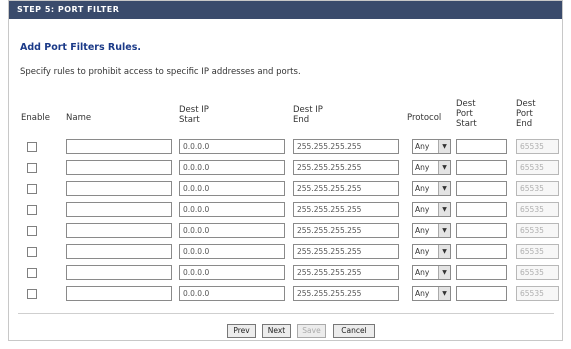 The height and width of the screenshot is (349, 571). I want to click on col-header-dest-ip-end: Dest IP End, so click(308, 115).